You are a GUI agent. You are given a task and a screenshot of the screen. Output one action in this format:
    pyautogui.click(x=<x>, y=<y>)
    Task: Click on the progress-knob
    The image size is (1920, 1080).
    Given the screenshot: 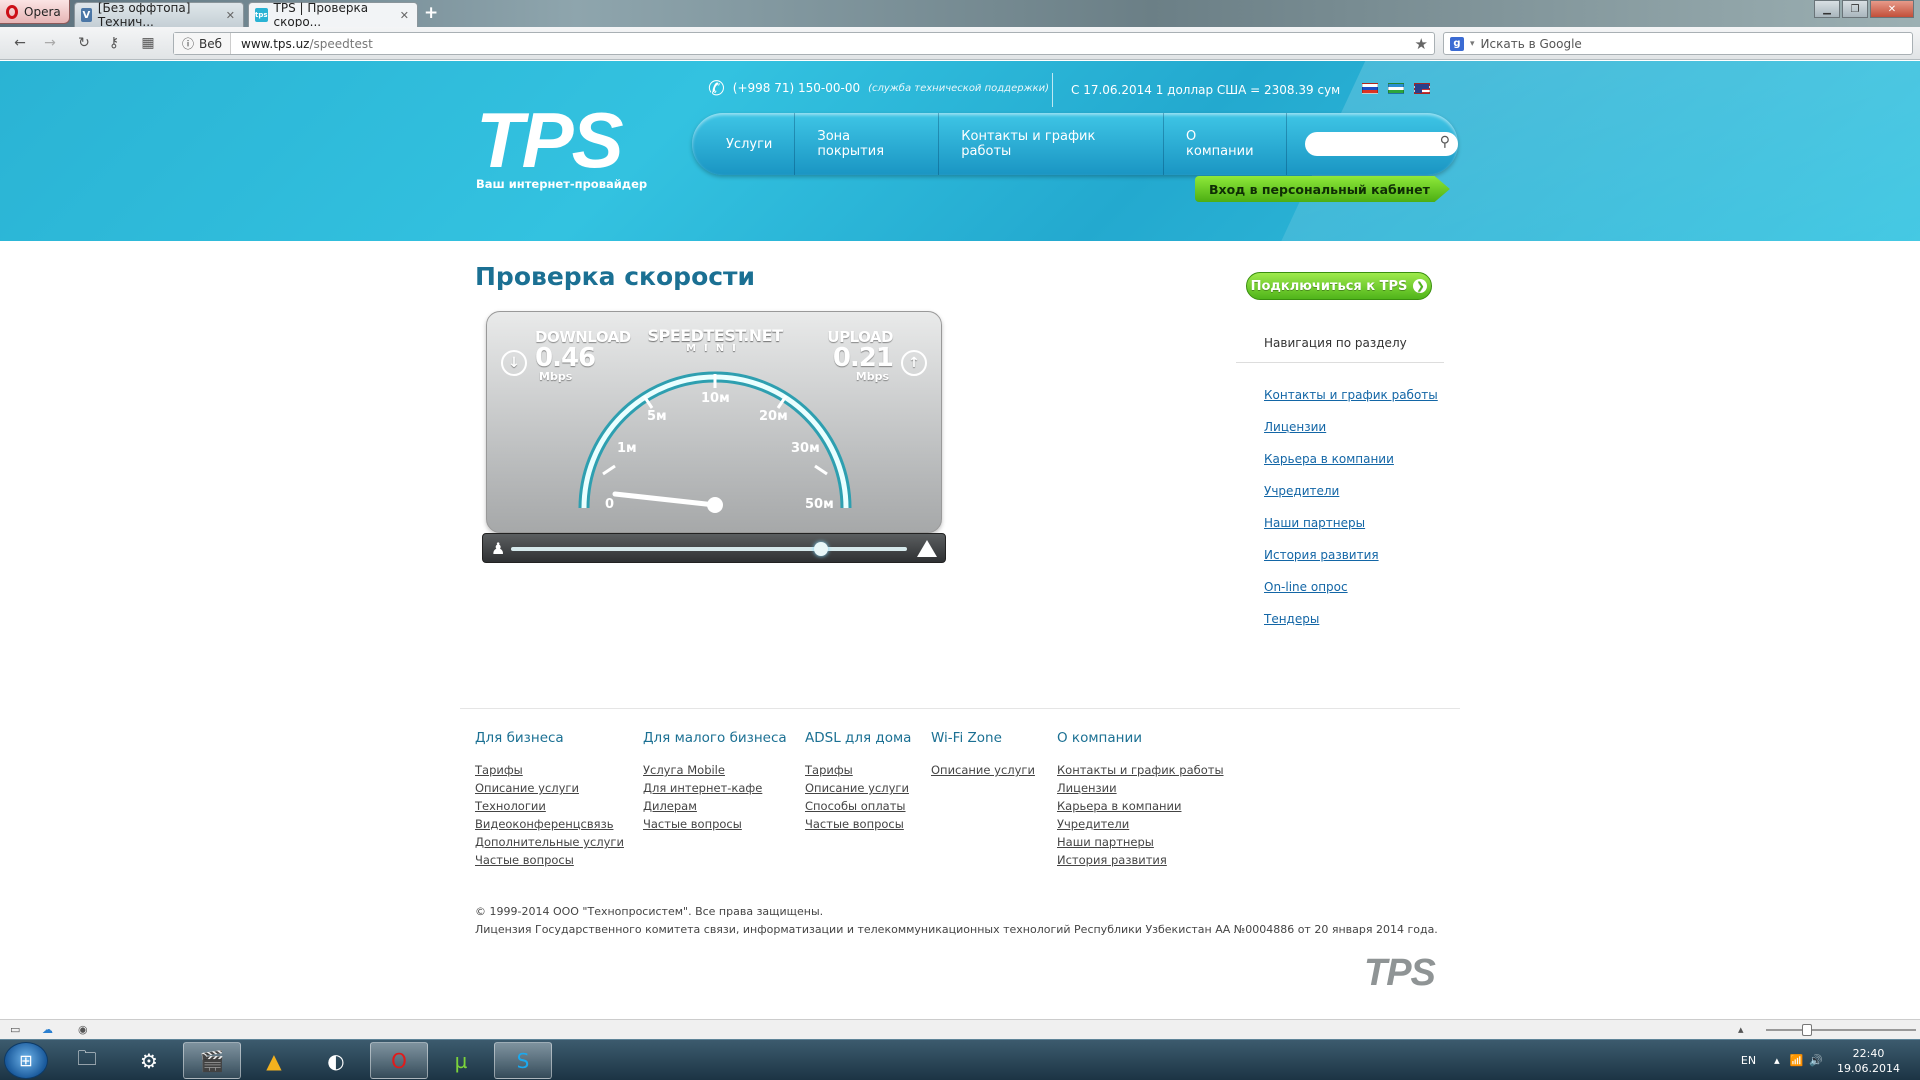 What is the action you would take?
    pyautogui.click(x=821, y=549)
    